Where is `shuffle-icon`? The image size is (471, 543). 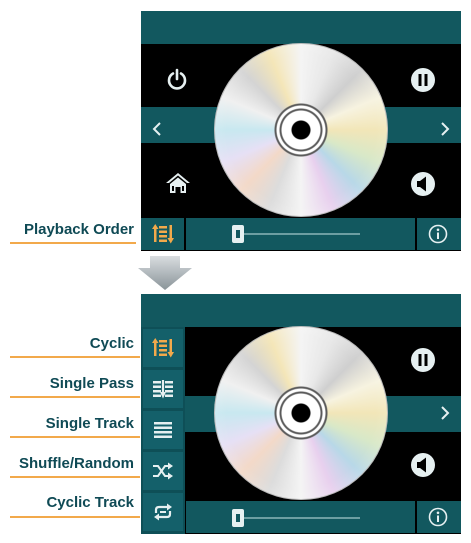 shuffle-icon is located at coordinates (163, 471).